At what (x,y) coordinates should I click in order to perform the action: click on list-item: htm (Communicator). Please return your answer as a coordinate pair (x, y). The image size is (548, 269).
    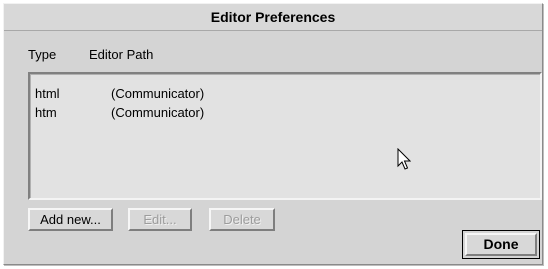
    Looking at the image, I should click on (285, 113).